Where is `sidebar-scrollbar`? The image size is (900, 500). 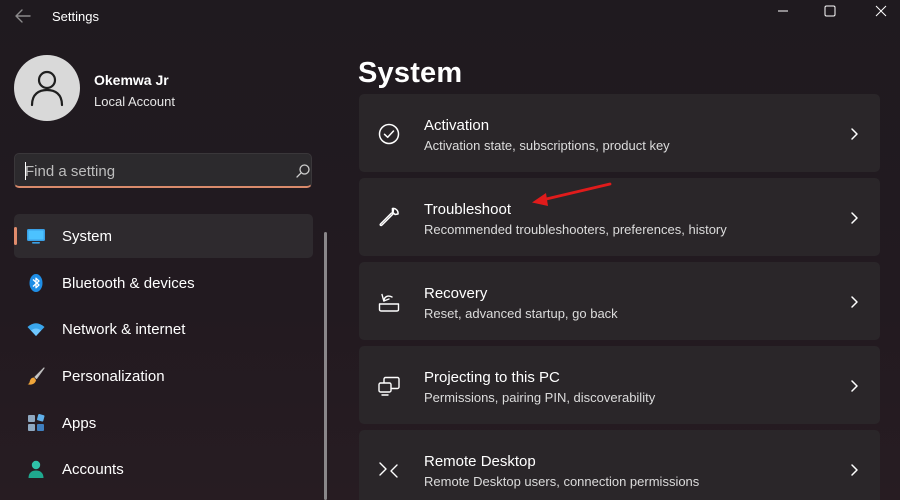
sidebar-scrollbar is located at coordinates (325, 366).